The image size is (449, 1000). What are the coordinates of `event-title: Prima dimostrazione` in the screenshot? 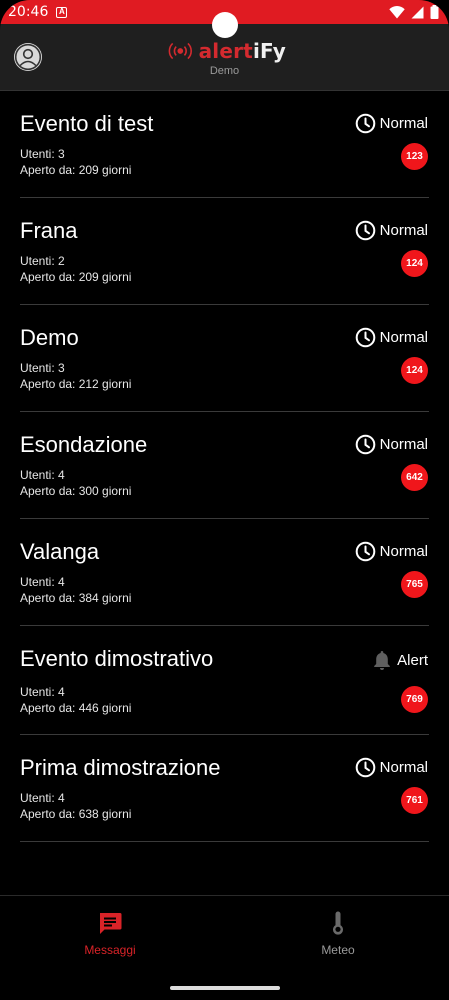 It's located at (120, 767).